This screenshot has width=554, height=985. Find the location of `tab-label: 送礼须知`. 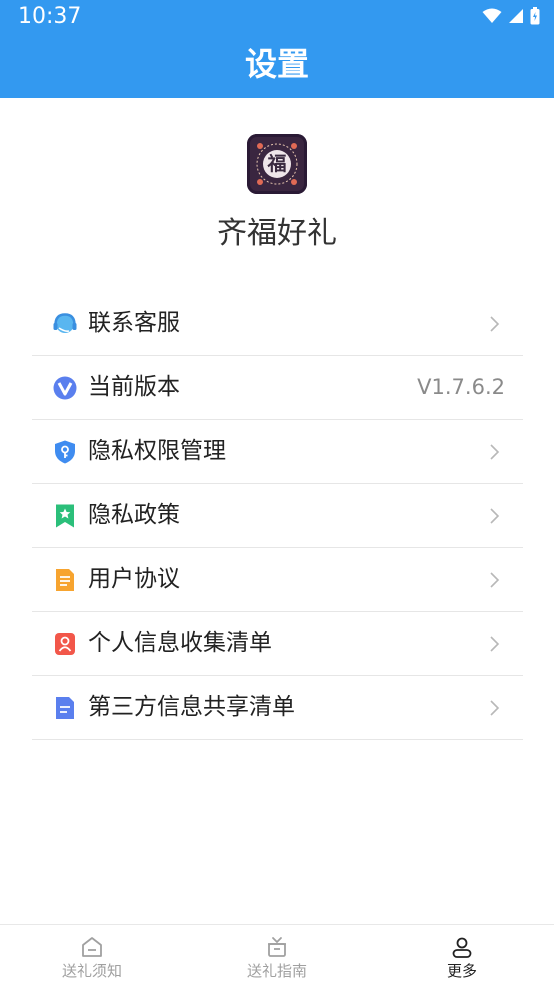

tab-label: 送礼须知 is located at coordinates (91, 971).